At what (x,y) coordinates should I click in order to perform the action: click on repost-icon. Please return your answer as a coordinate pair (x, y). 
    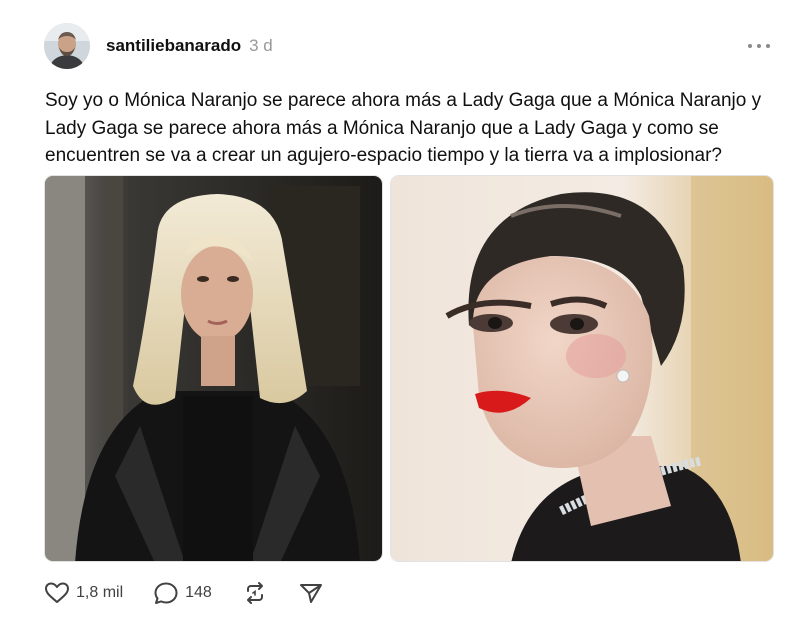
    Looking at the image, I should click on (254, 593).